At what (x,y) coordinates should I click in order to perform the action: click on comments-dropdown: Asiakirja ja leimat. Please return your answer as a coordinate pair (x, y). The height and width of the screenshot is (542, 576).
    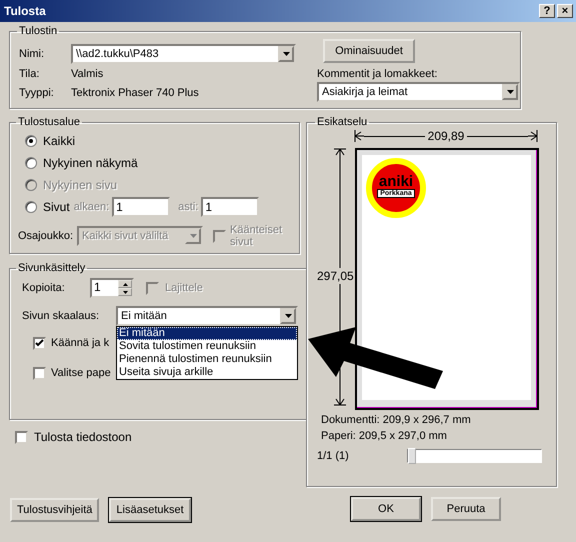
    Looking at the image, I should click on (418, 92).